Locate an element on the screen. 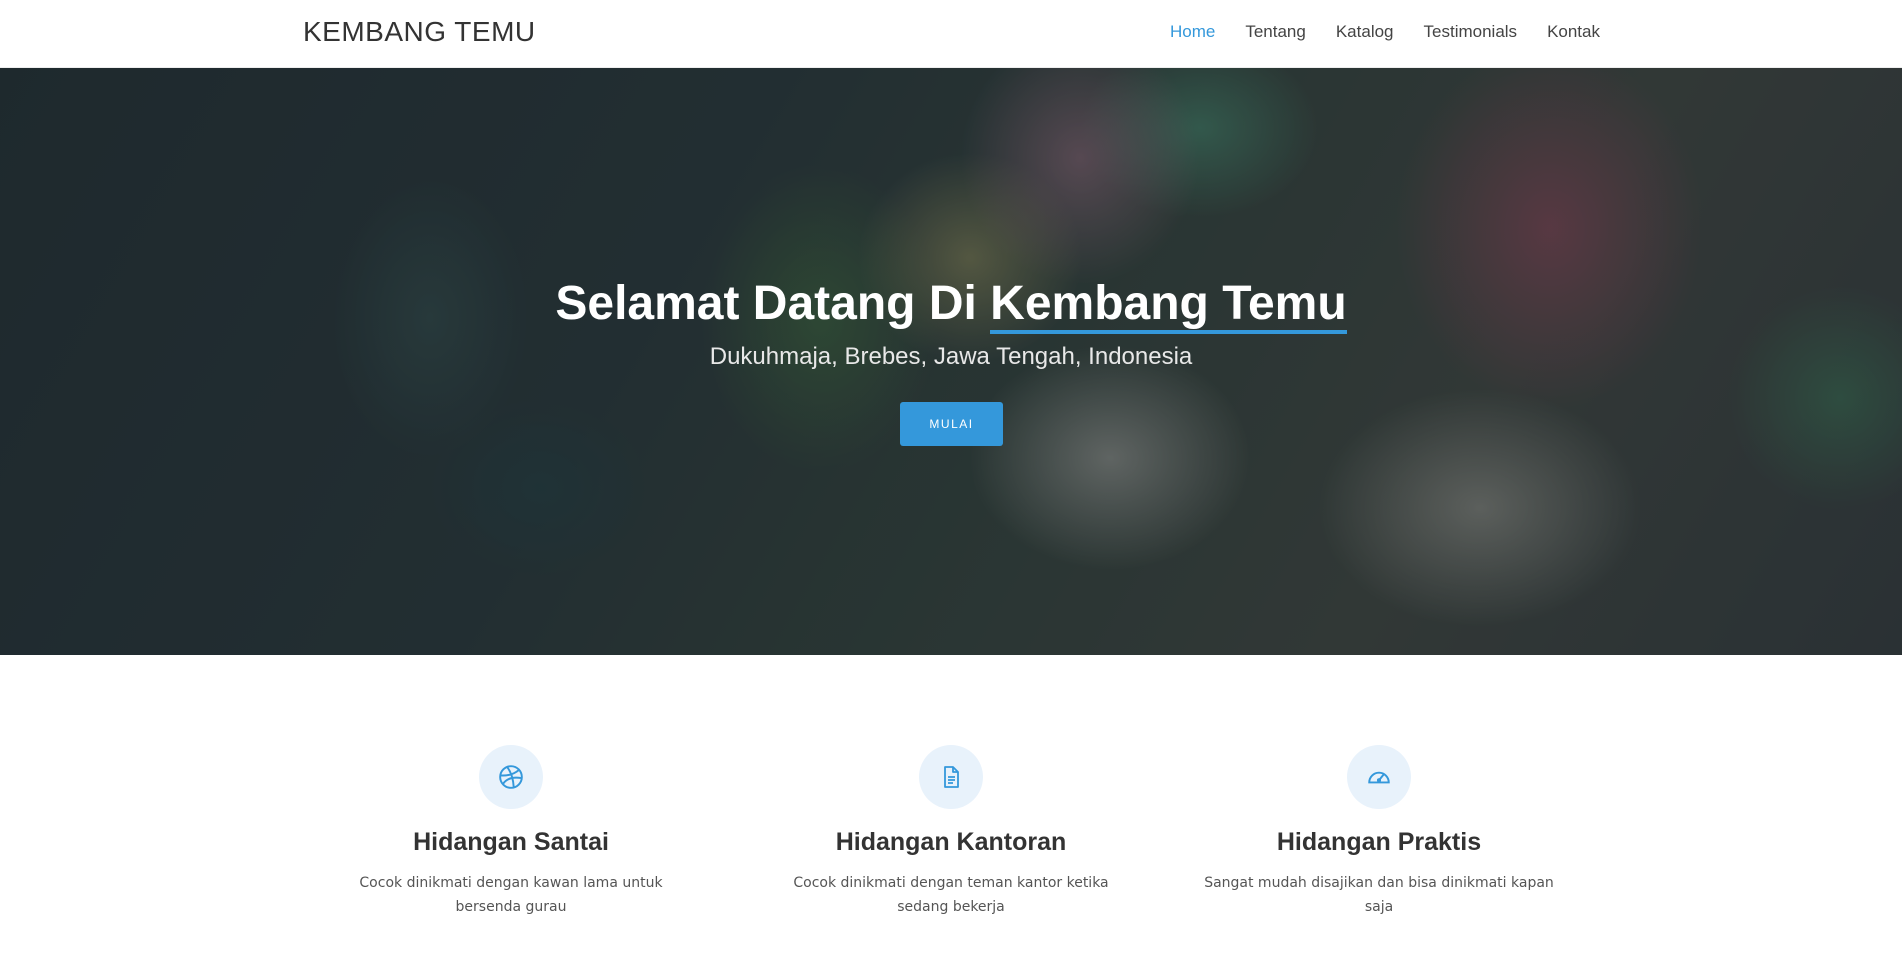 The width and height of the screenshot is (1902, 974). main-nav: Home Tentang Katalog Testimonials Kontak is located at coordinates (1385, 32).